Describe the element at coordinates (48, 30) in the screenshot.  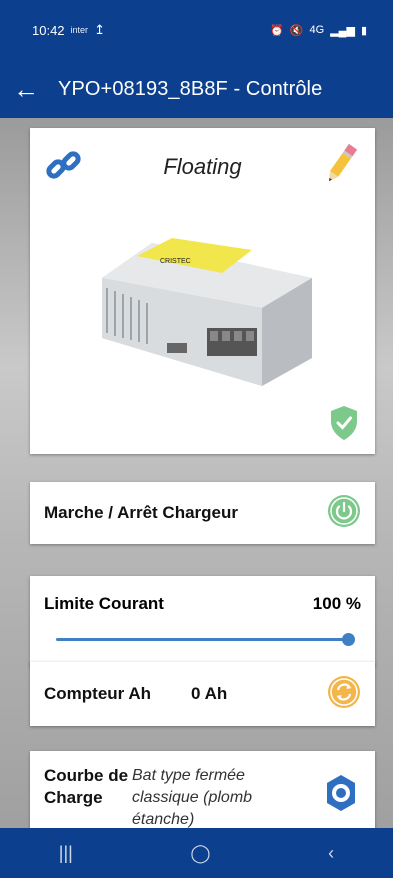
I see `clock: 10:42` at that location.